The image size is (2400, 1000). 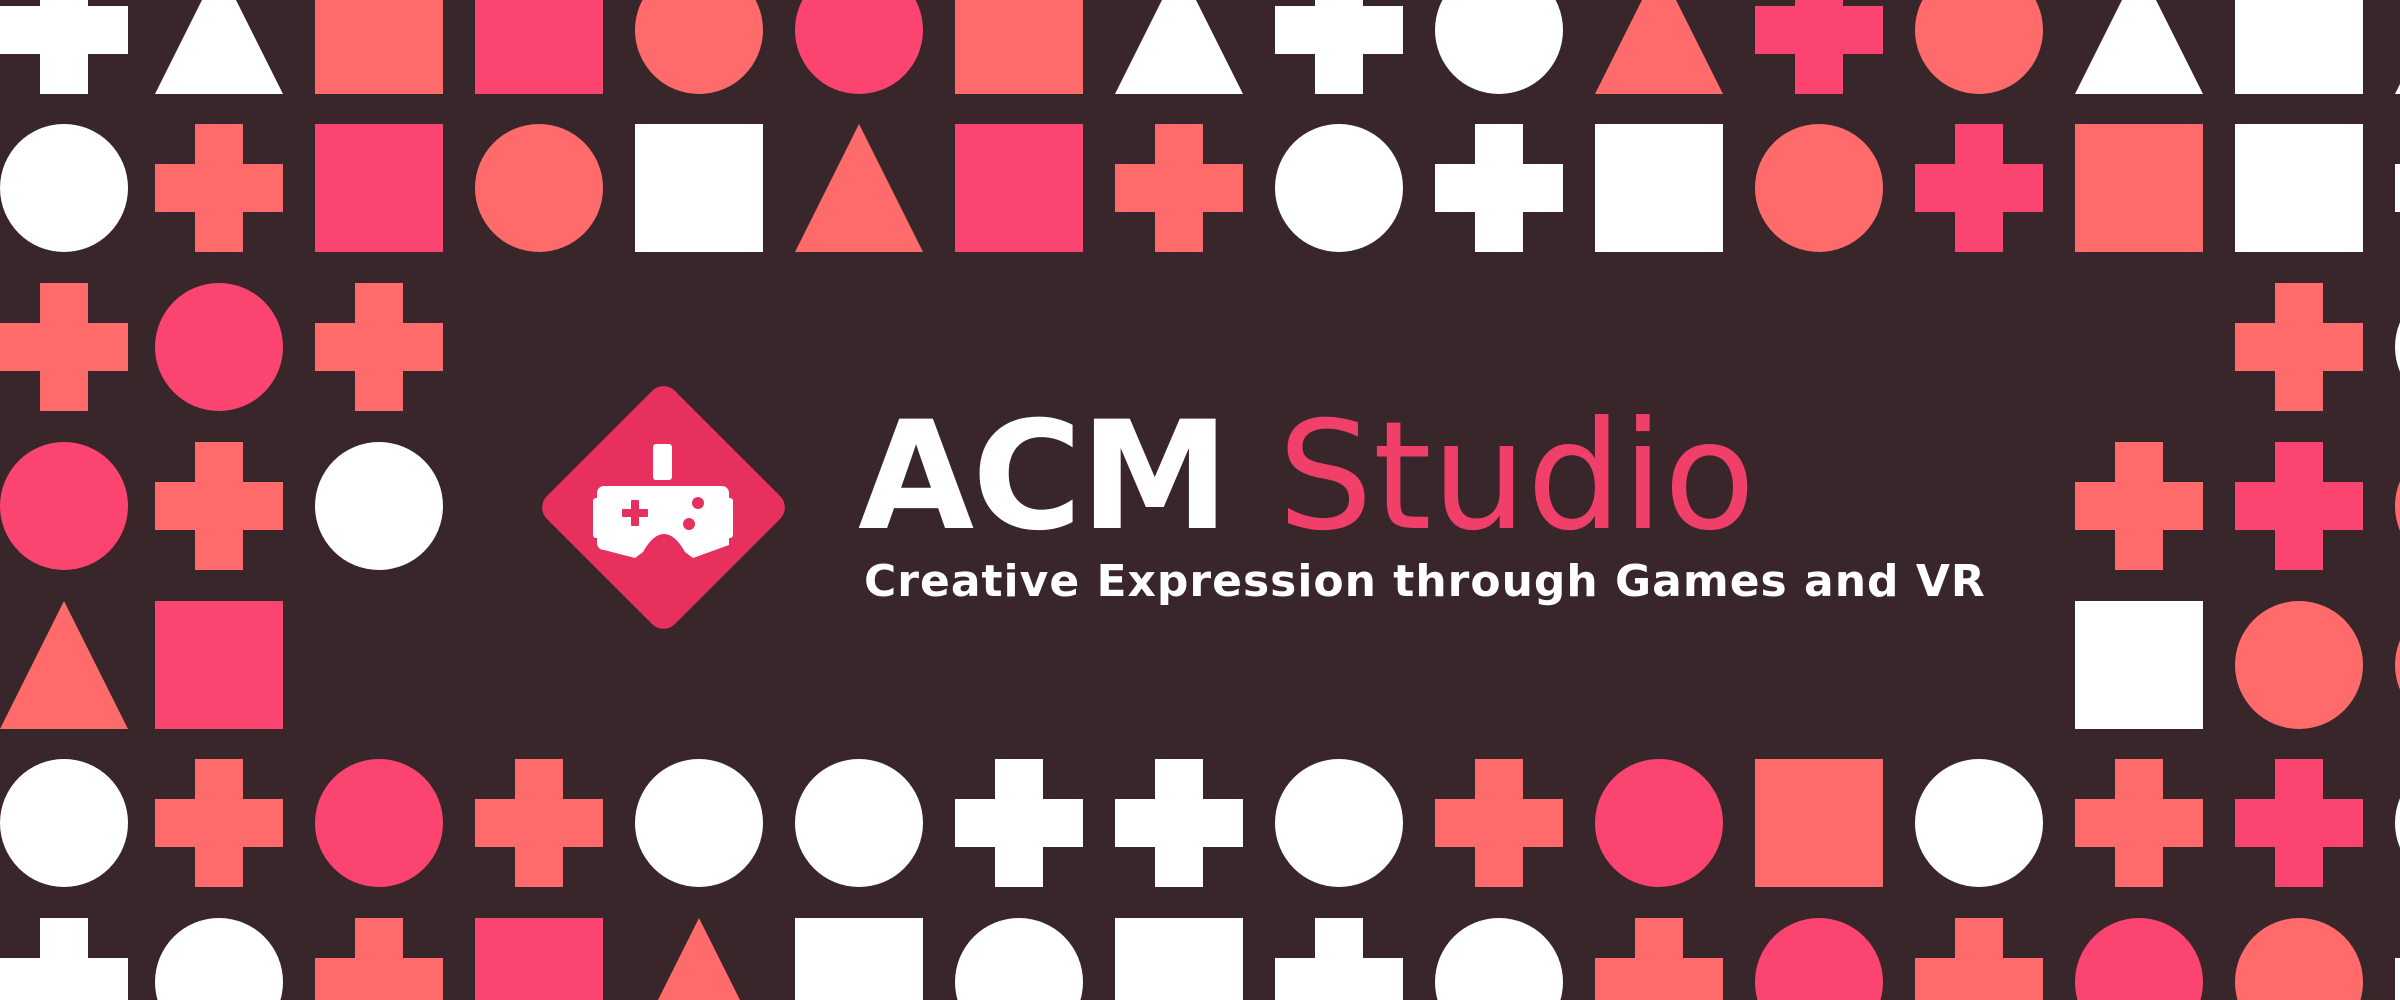 I want to click on brand-name-primary: ACM, so click(x=1043, y=477).